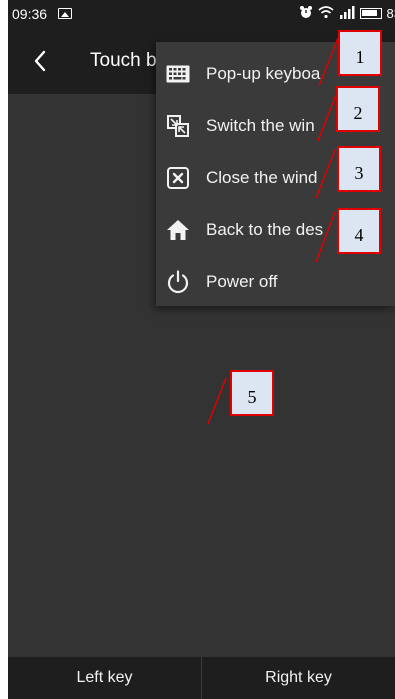 The height and width of the screenshot is (699, 395). What do you see at coordinates (242, 281) in the screenshot?
I see `menu-item-label: Power off` at bounding box center [242, 281].